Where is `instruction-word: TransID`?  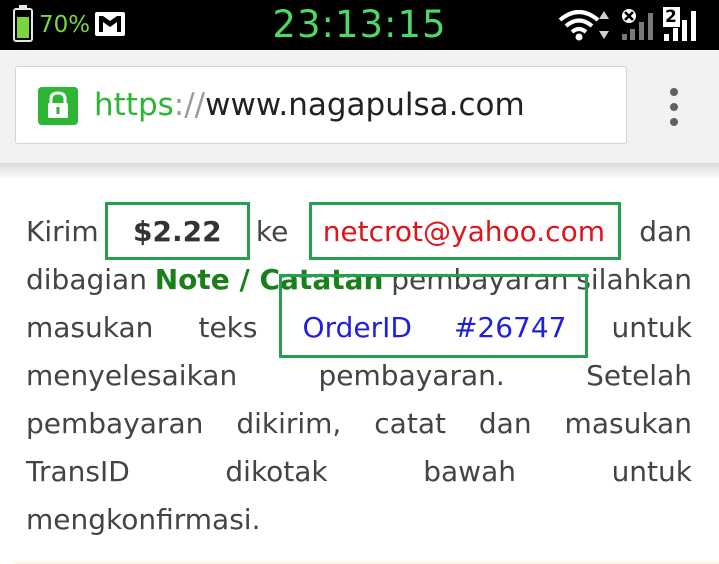 instruction-word: TransID is located at coordinates (78, 471).